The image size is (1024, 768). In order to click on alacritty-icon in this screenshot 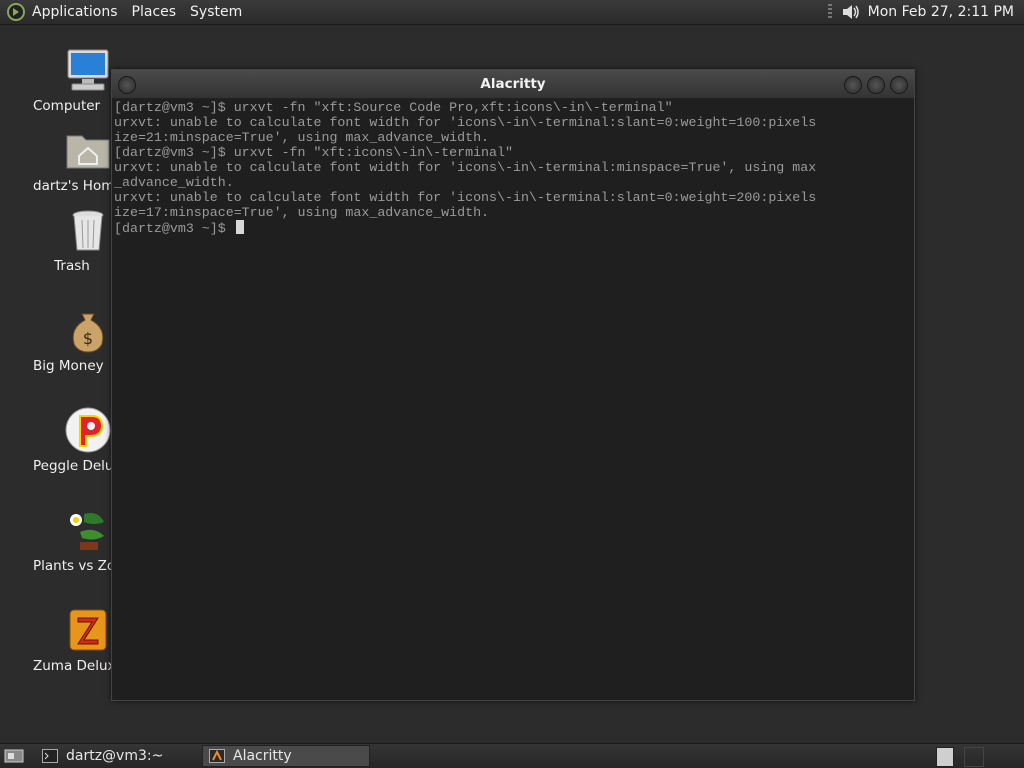, I will do `click(217, 756)`.